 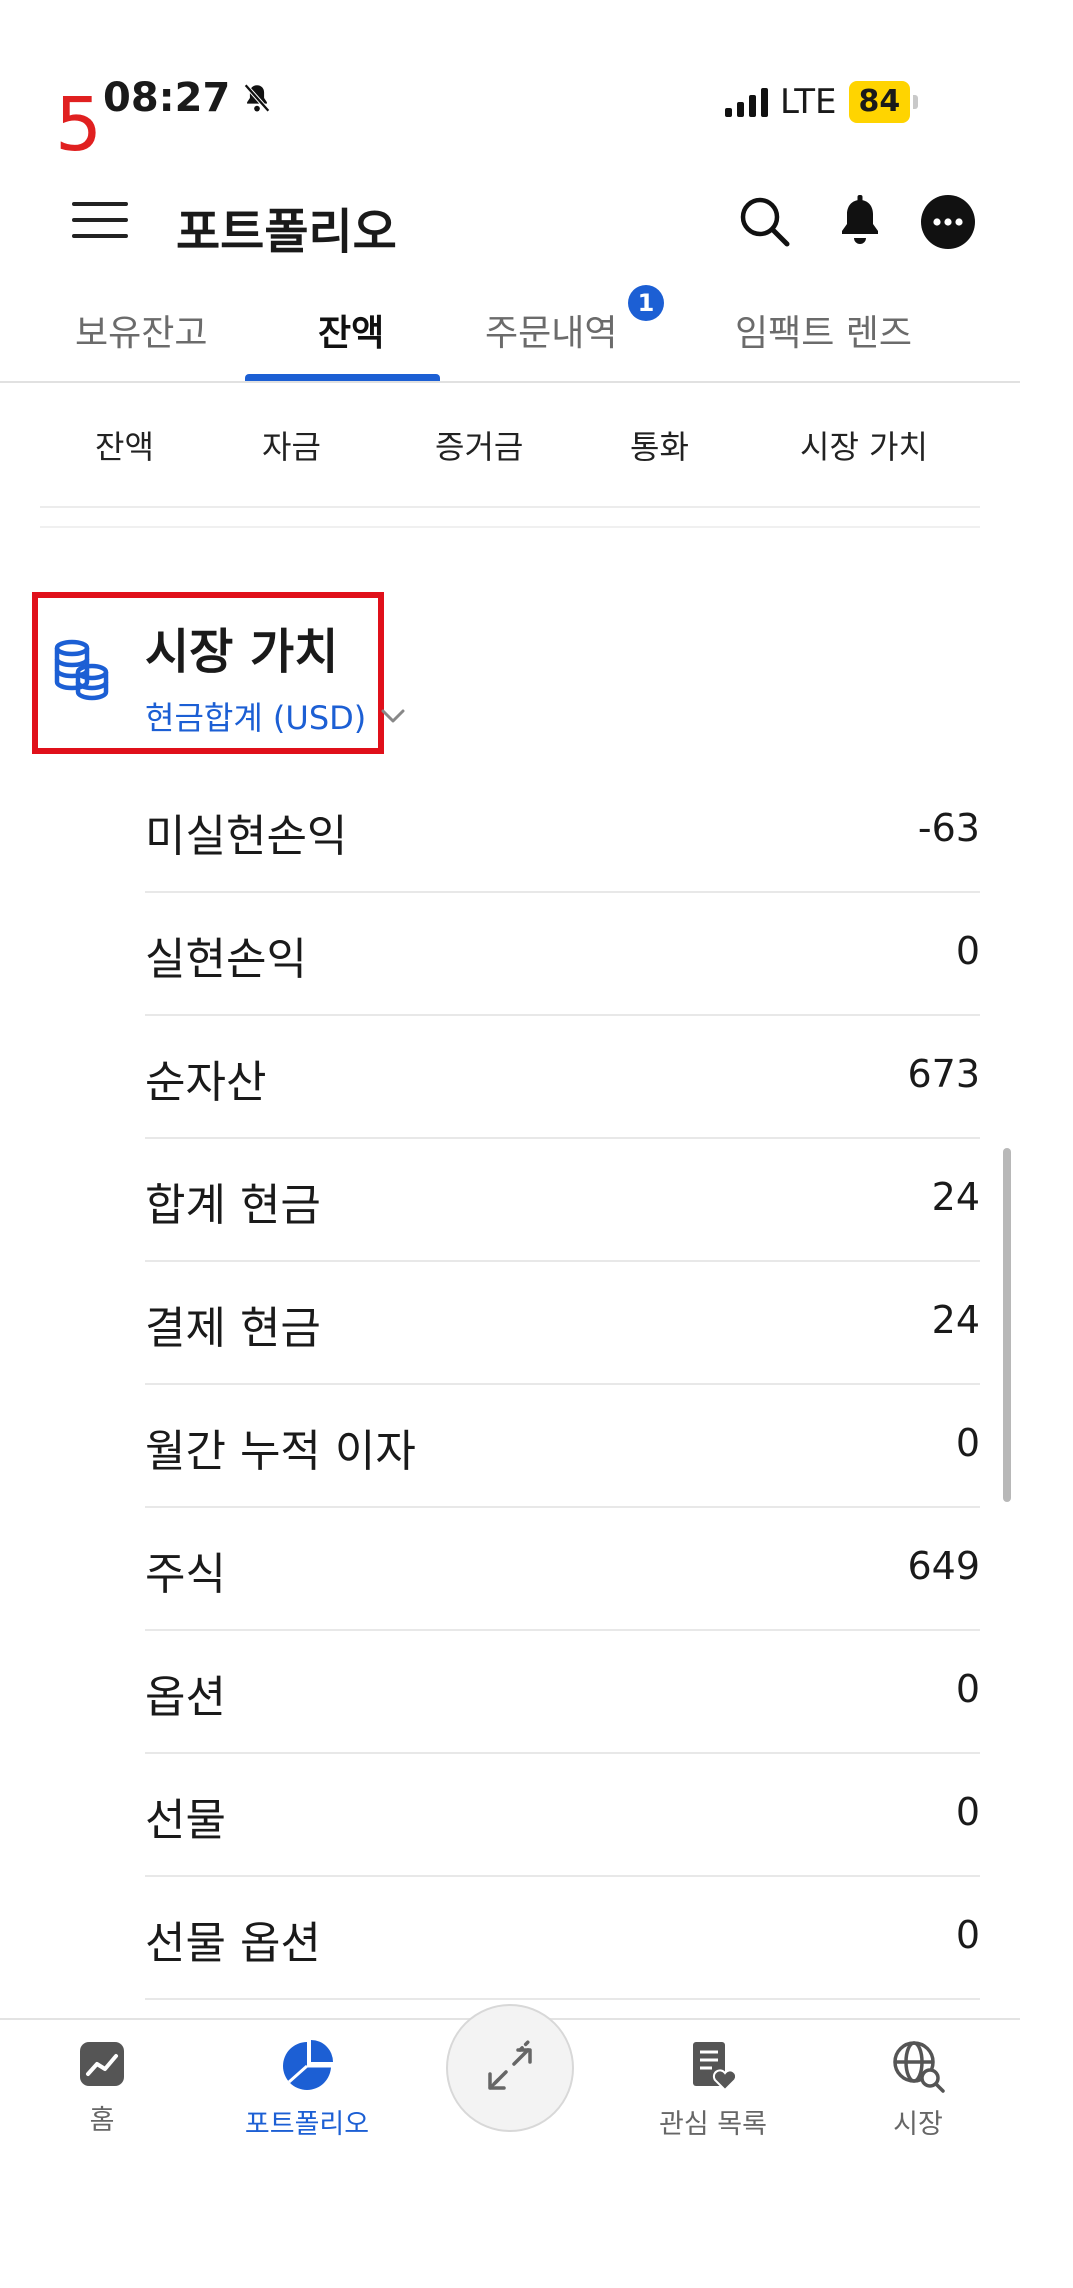 I want to click on page-title: 포트폴리오, so click(x=286, y=232).